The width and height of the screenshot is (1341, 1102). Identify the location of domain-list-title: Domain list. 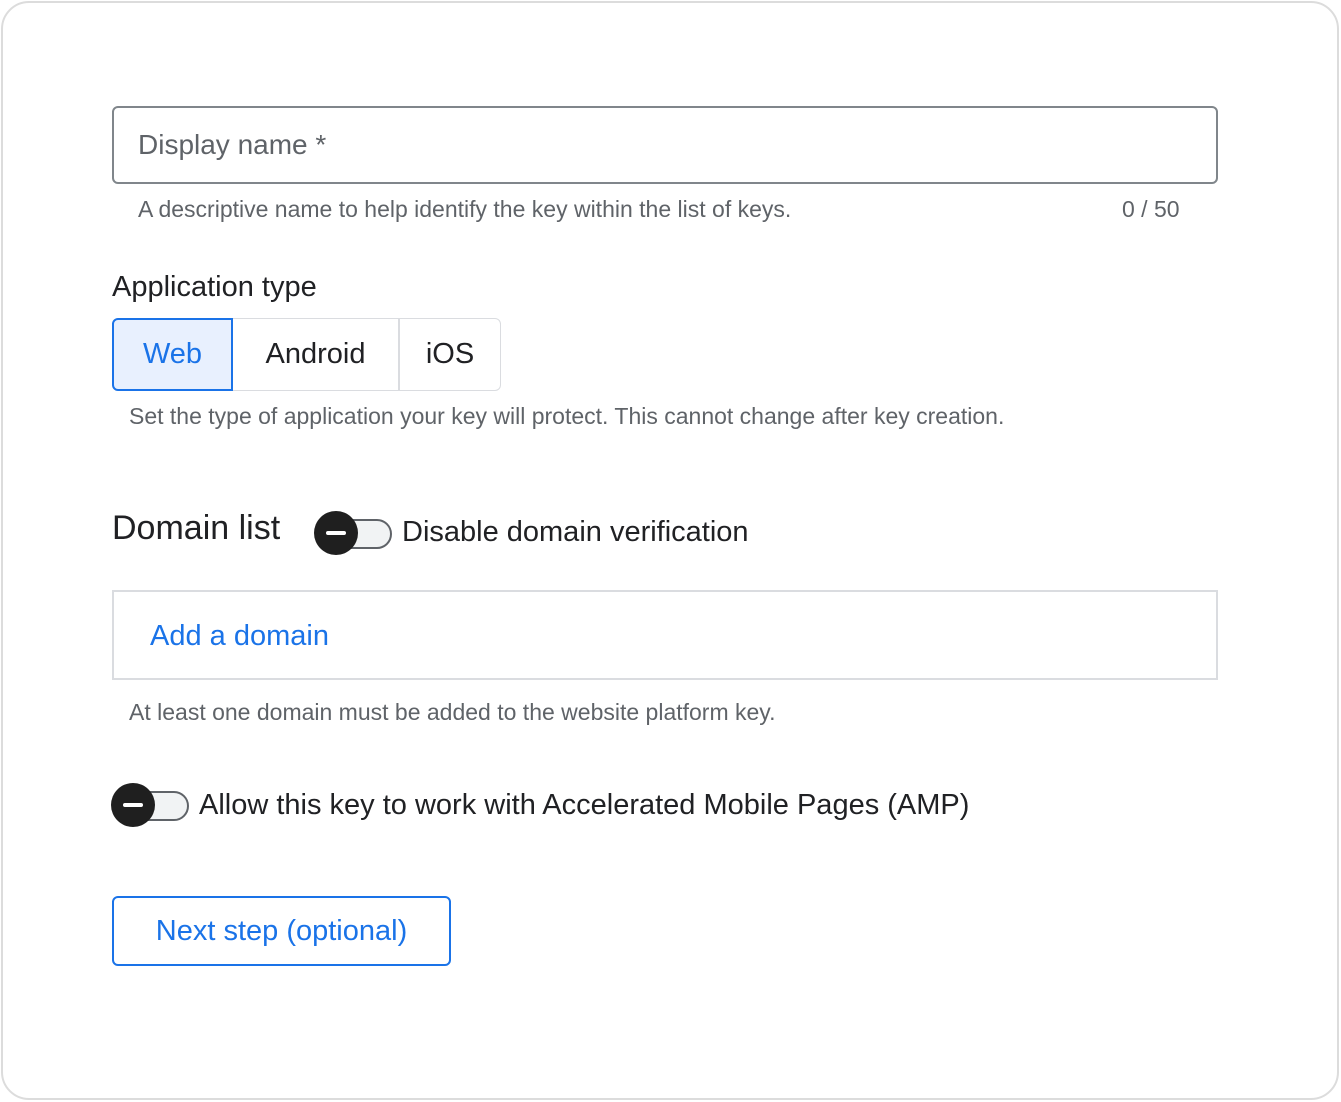
(196, 528).